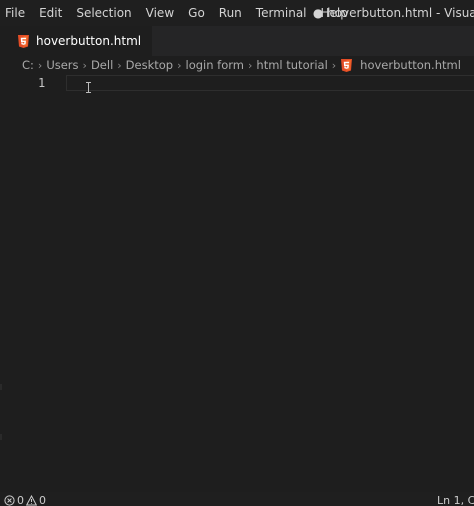 This screenshot has height=506, width=474. What do you see at coordinates (16, 13) in the screenshot?
I see `menu-file: File` at bounding box center [16, 13].